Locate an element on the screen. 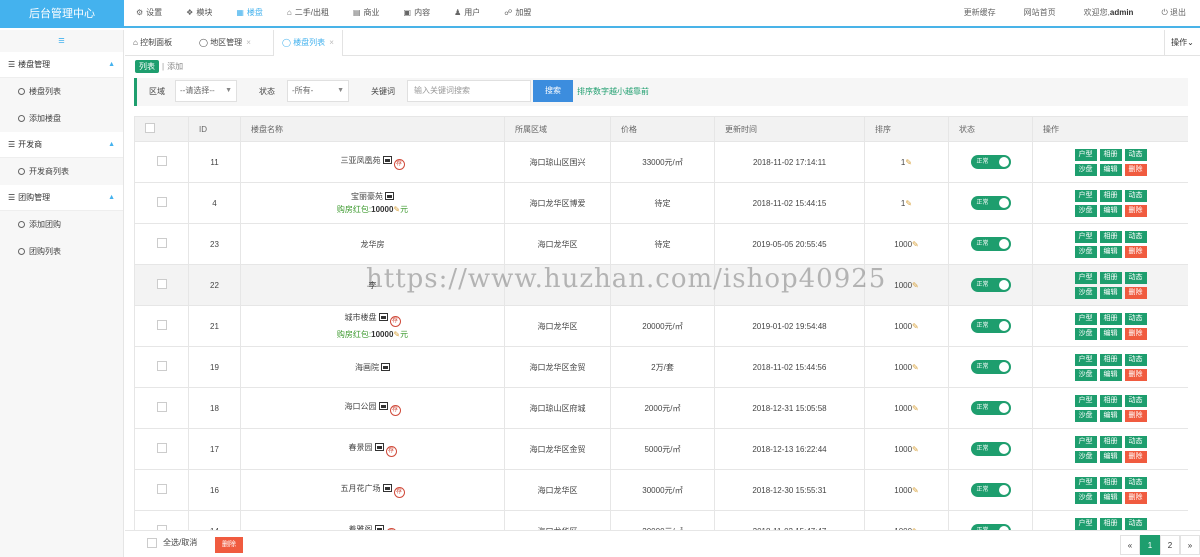 The width and height of the screenshot is (1200, 557). sidebar-item: 开发商列表 is located at coordinates (61, 171).